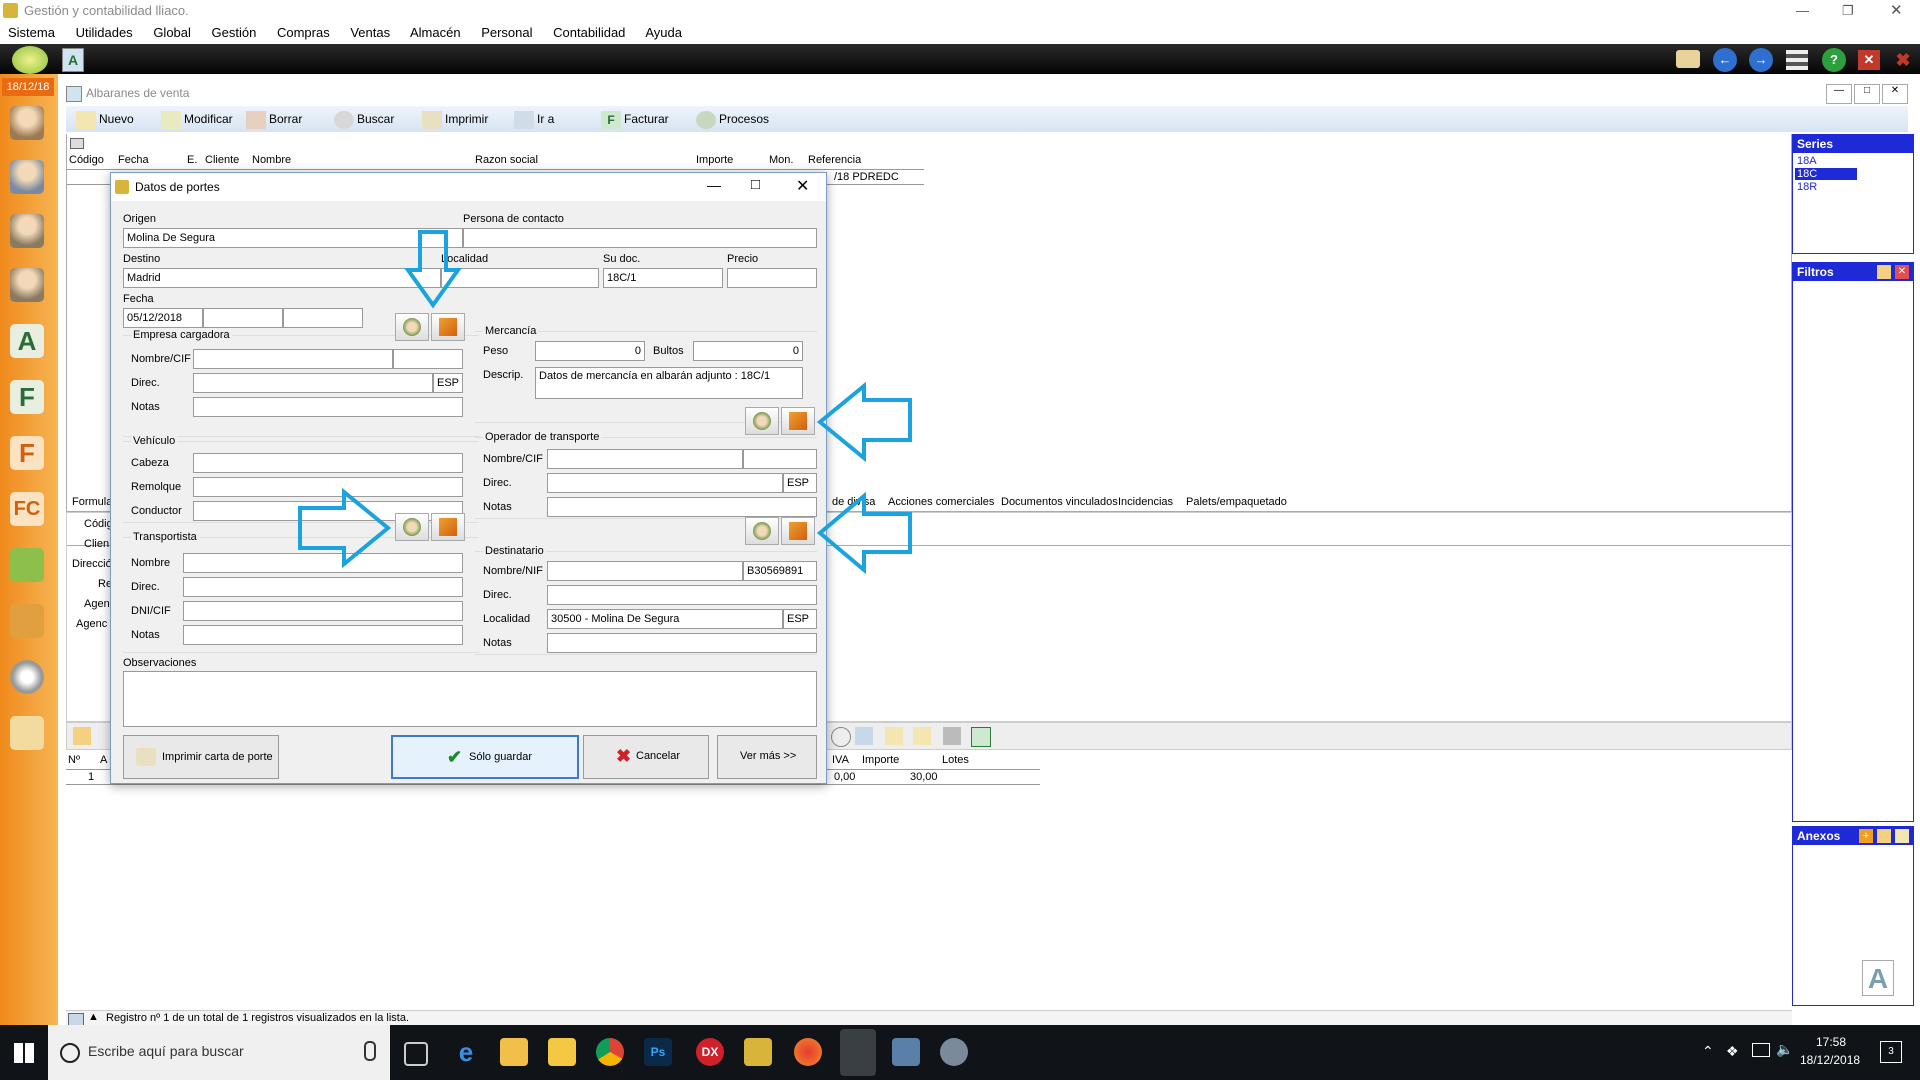 The height and width of the screenshot is (1080, 1920). Describe the element at coordinates (514, 1052) in the screenshot. I see `mail-app-icon` at that location.